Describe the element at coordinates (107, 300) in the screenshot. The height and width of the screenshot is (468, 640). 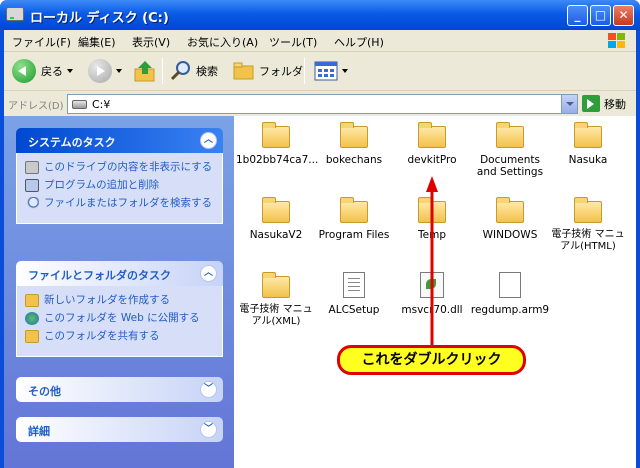
I see `task-label: 新しいフォルダを作成する` at that location.